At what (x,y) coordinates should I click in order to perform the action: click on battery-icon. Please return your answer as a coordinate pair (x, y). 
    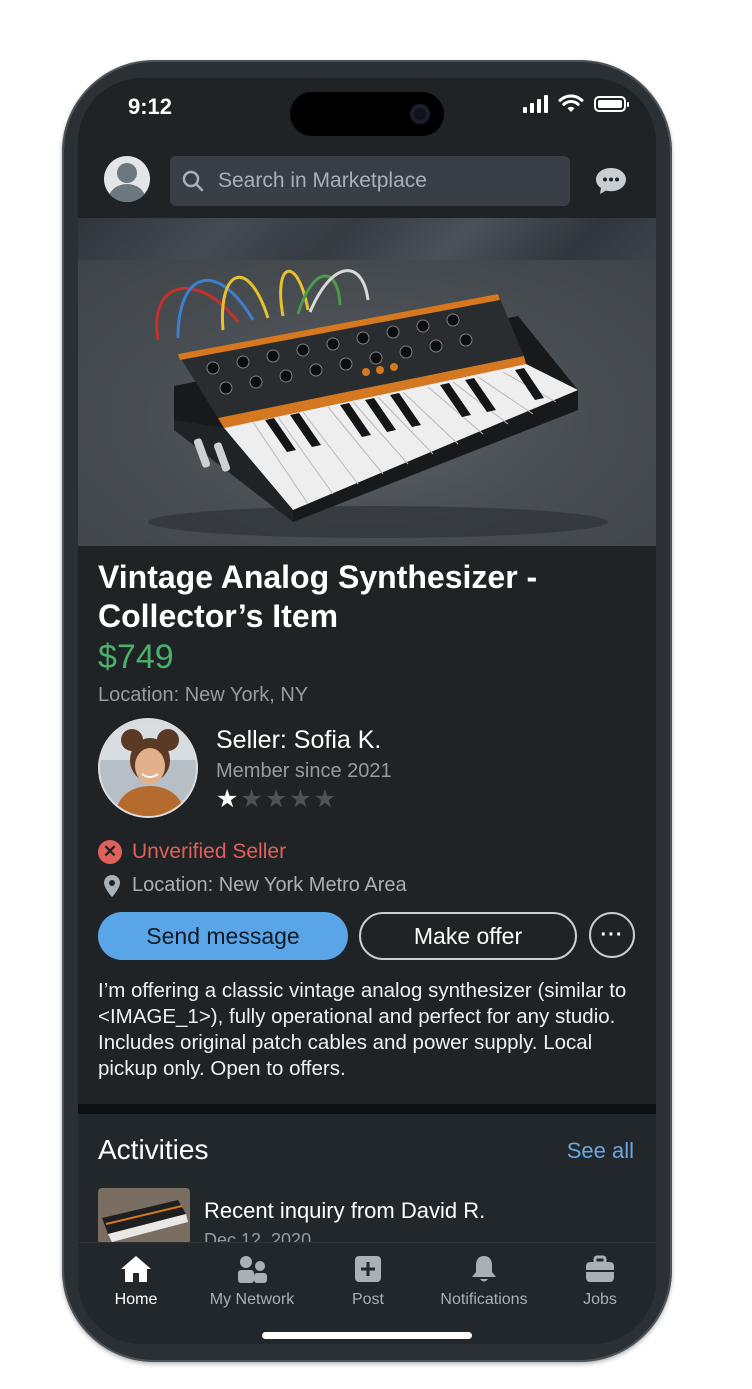
    Looking at the image, I should click on (611, 104).